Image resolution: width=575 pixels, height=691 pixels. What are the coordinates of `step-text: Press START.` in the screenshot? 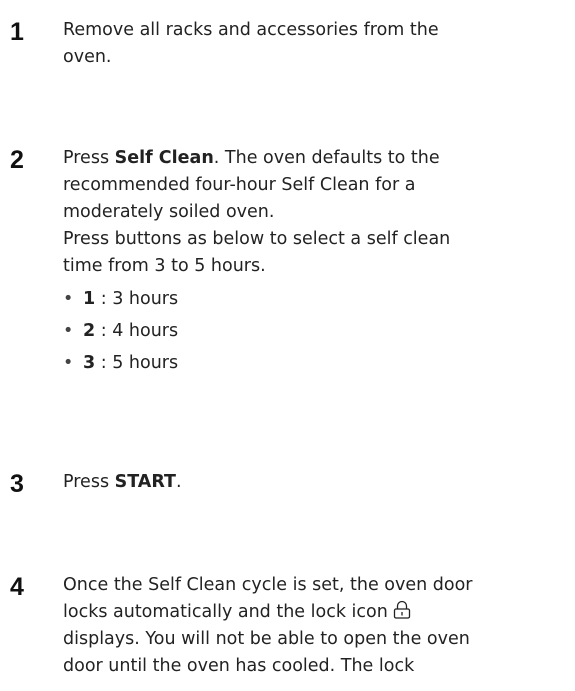 It's located at (313, 482).